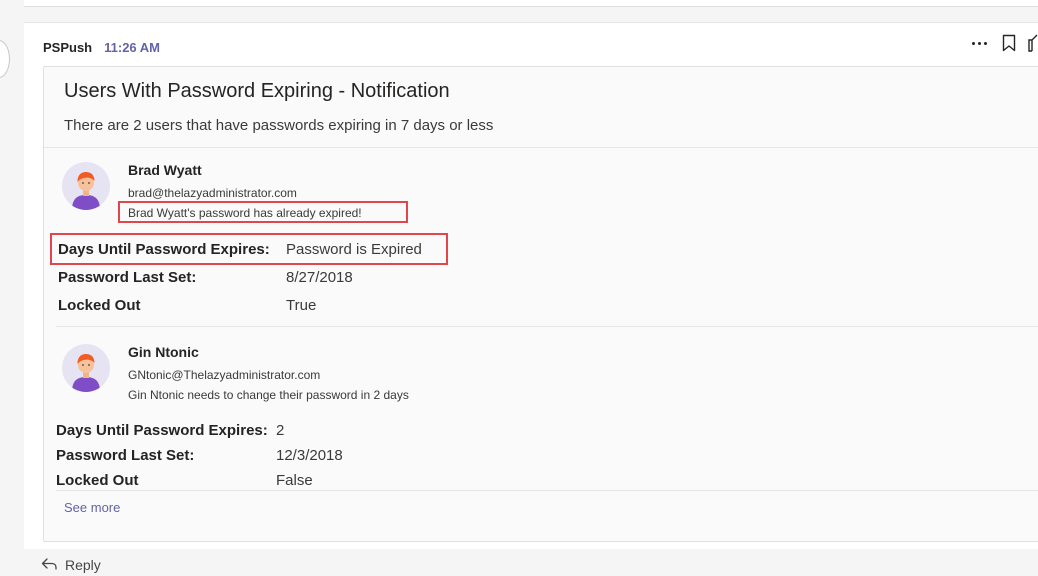 Image resolution: width=1038 pixels, height=576 pixels. Describe the element at coordinates (83, 565) in the screenshot. I see `reply-label: Reply` at that location.